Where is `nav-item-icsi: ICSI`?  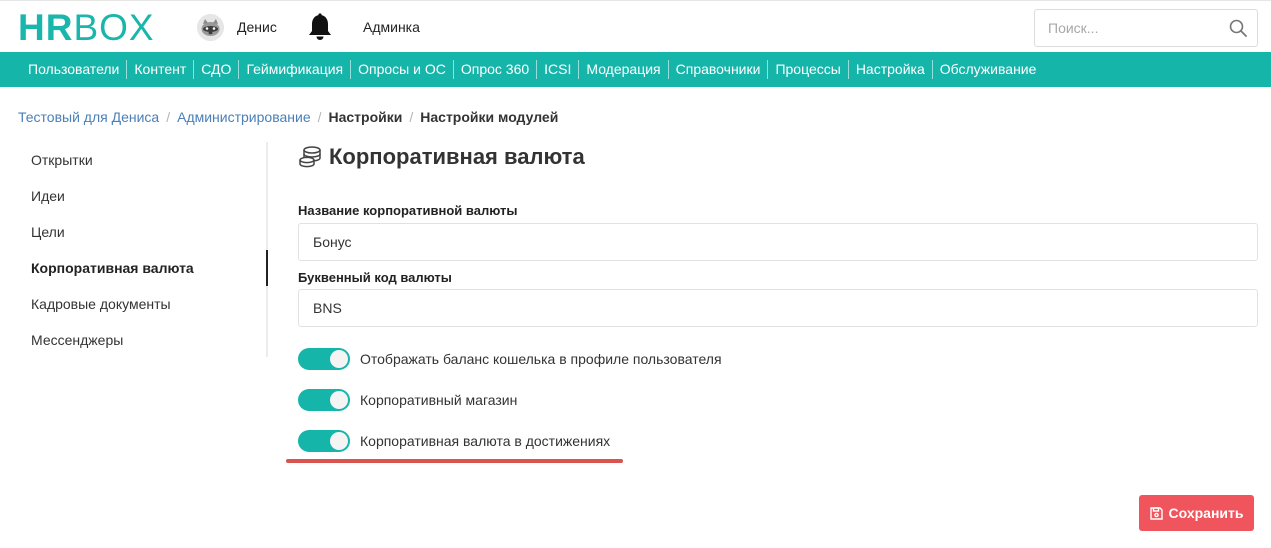
nav-item-icsi: ICSI is located at coordinates (557, 69).